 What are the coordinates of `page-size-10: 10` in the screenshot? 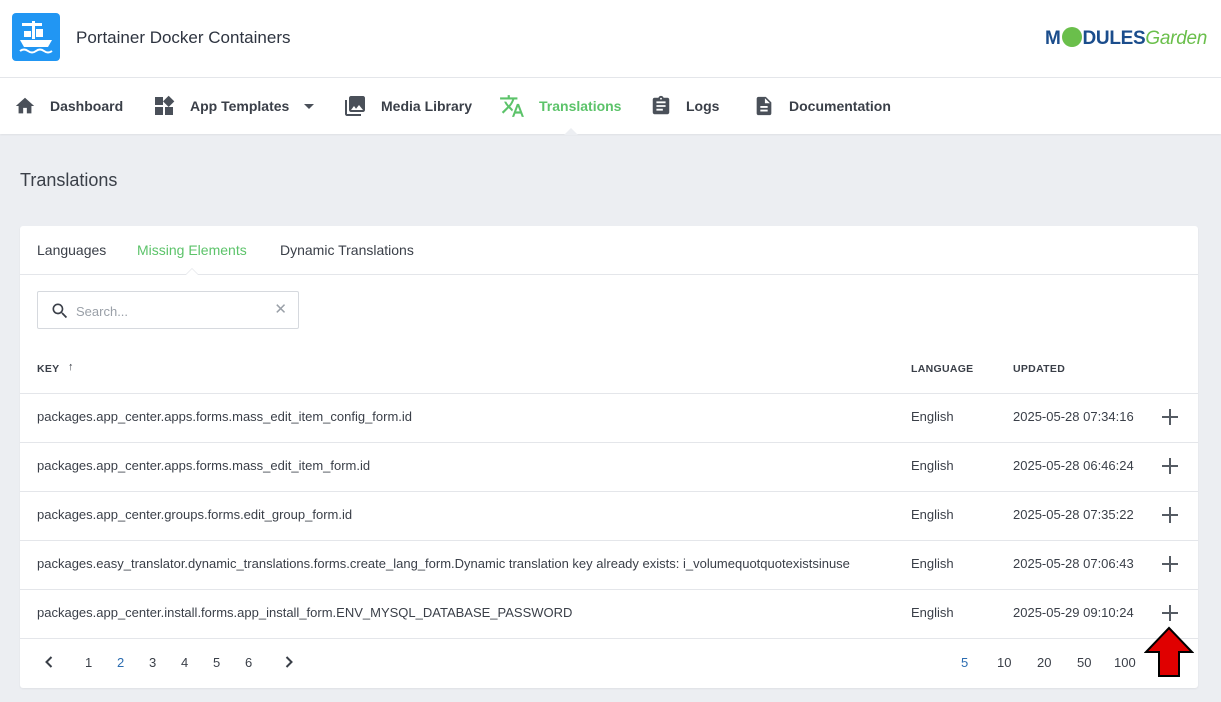 It's located at (1004, 662).